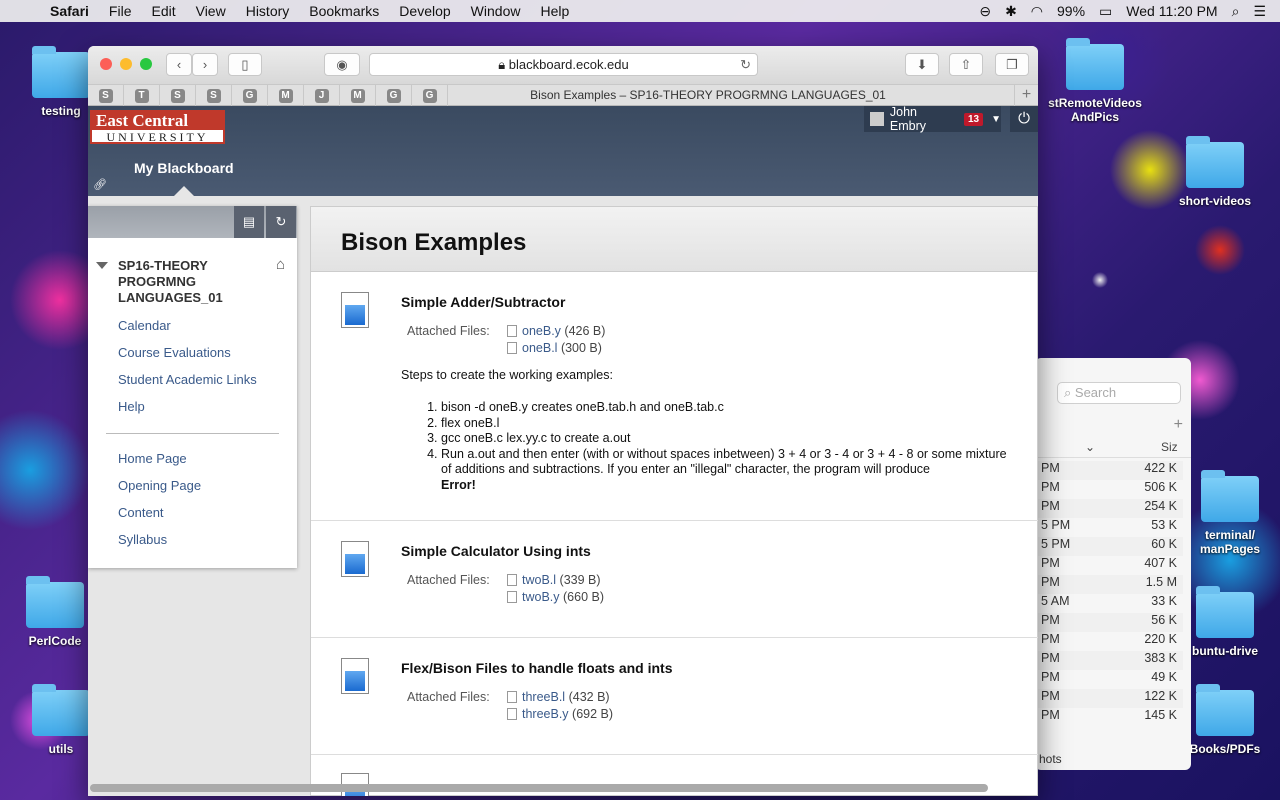 This screenshot has height=800, width=1280. Describe the element at coordinates (1095, 81) in the screenshot. I see `desktop-folder-remote-videos: stRemoteVideos AndPics` at that location.